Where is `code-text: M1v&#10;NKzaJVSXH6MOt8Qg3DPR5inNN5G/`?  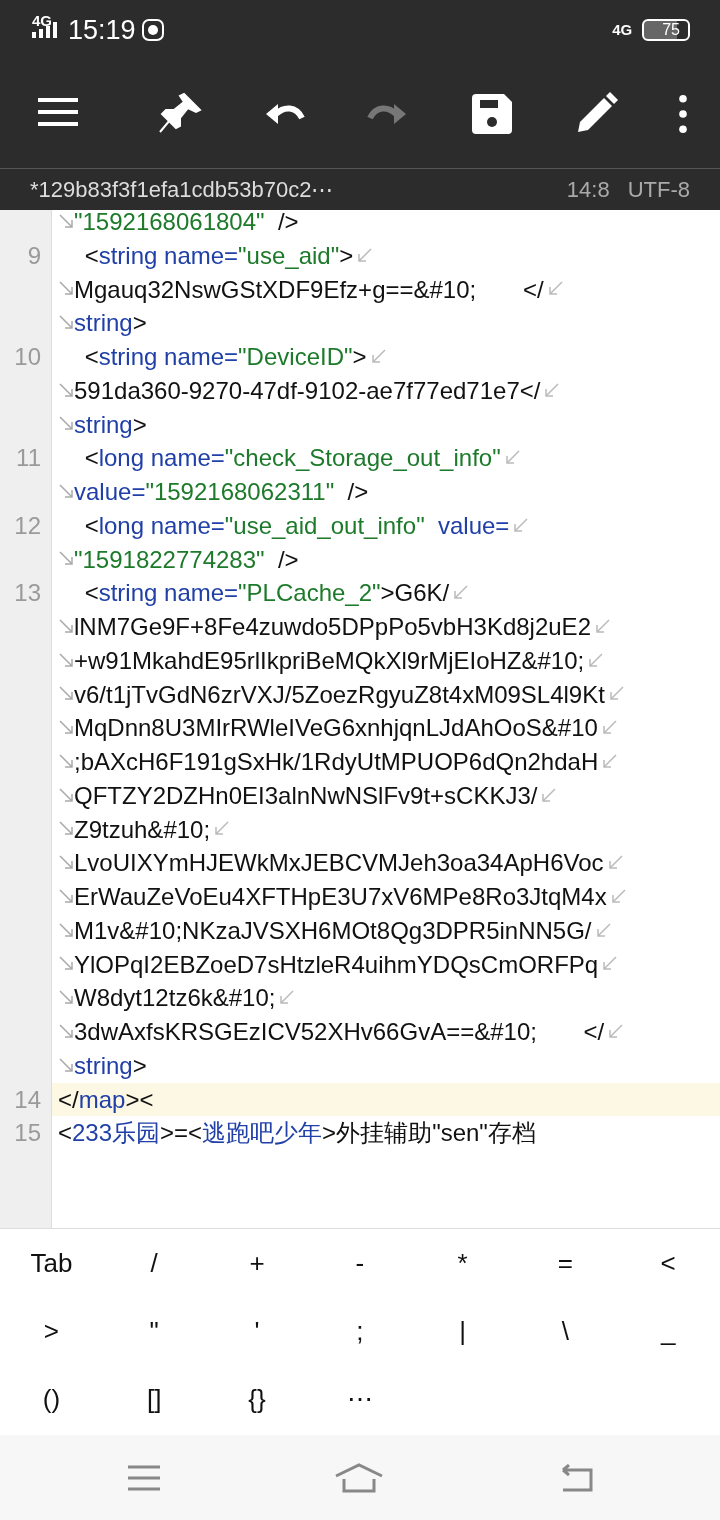 code-text: M1v&#10;NKzaJVSXH6MOt8Qg3DPR5inNN5G/ is located at coordinates (333, 930).